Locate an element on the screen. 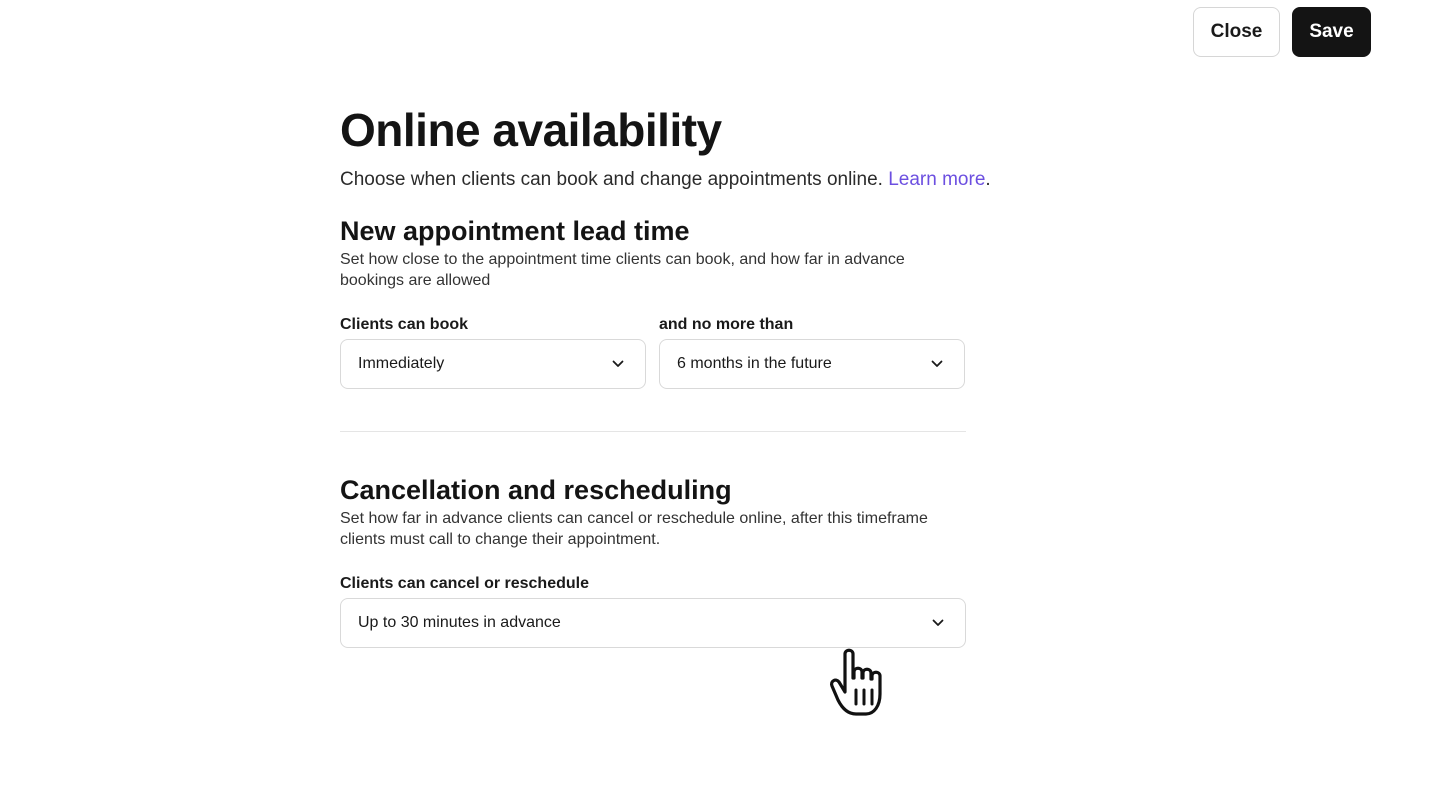  cancel-or-reschedule-value: Up to 30 minutes in advance is located at coordinates (459, 622).